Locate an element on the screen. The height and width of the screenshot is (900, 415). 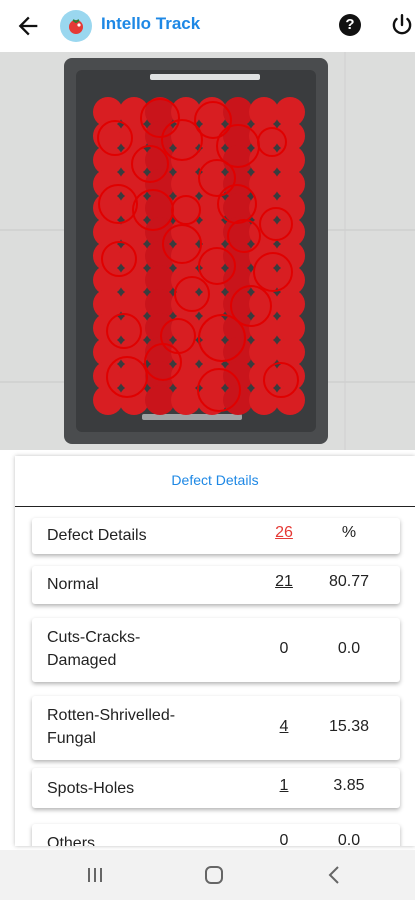
table-row-header: Defect Details 26 % is located at coordinates (216, 536).